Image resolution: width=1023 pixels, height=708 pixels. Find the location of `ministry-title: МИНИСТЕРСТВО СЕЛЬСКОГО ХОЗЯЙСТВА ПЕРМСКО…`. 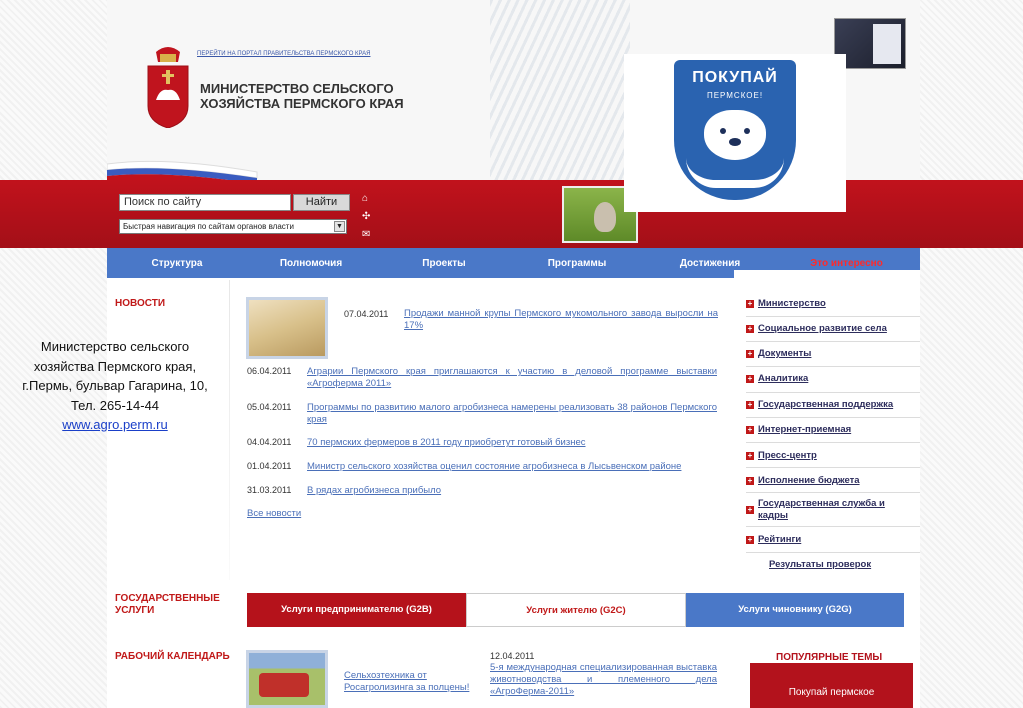

ministry-title: МИНИСТЕРСТВО СЕЛЬСКОГО ХОЗЯЙСТВА ПЕРМСКО… is located at coordinates (302, 96).